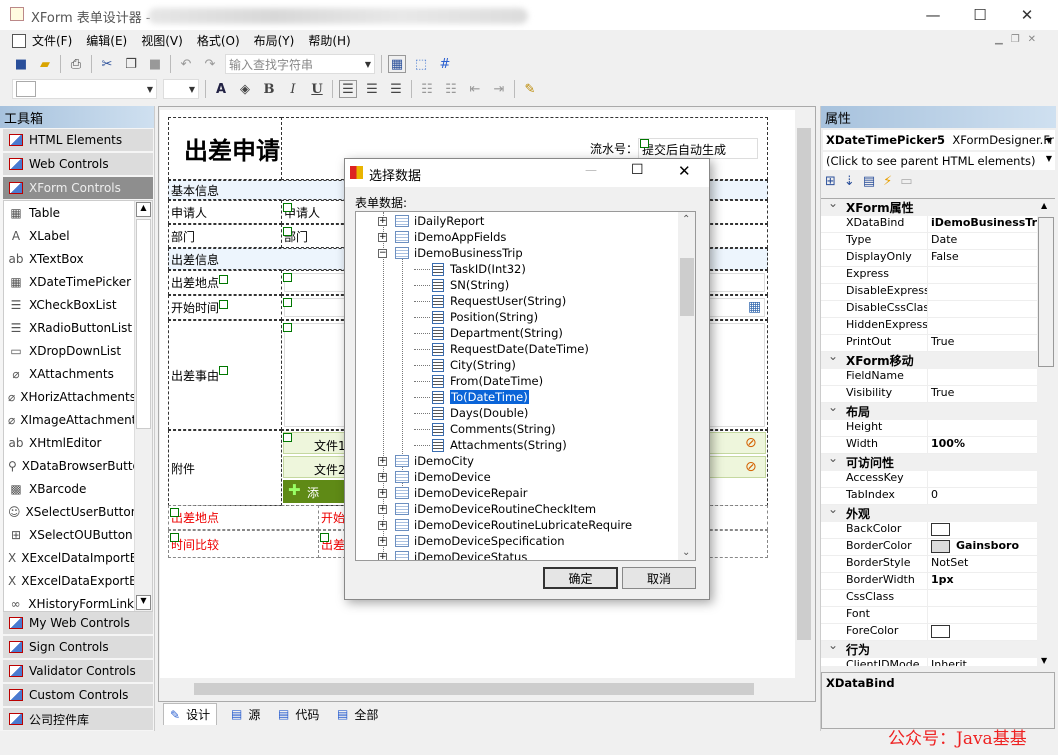 Image resolution: width=1058 pixels, height=755 pixels. Describe the element at coordinates (929, 224) in the screenshot. I see `property-row: XDataBind iDemoBusinessTrip` at that location.